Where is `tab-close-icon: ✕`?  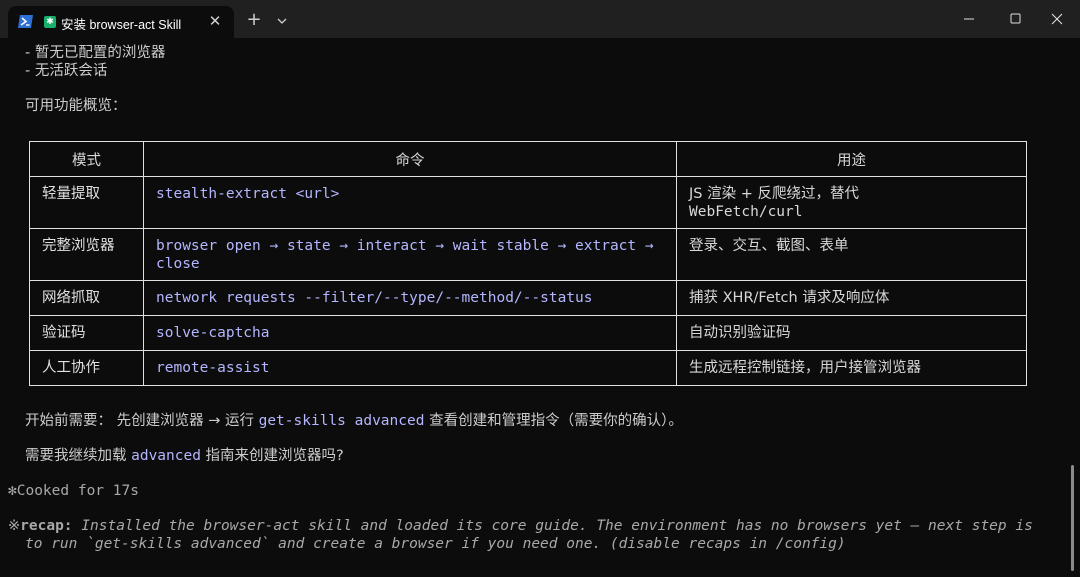 tab-close-icon: ✕ is located at coordinates (215, 21).